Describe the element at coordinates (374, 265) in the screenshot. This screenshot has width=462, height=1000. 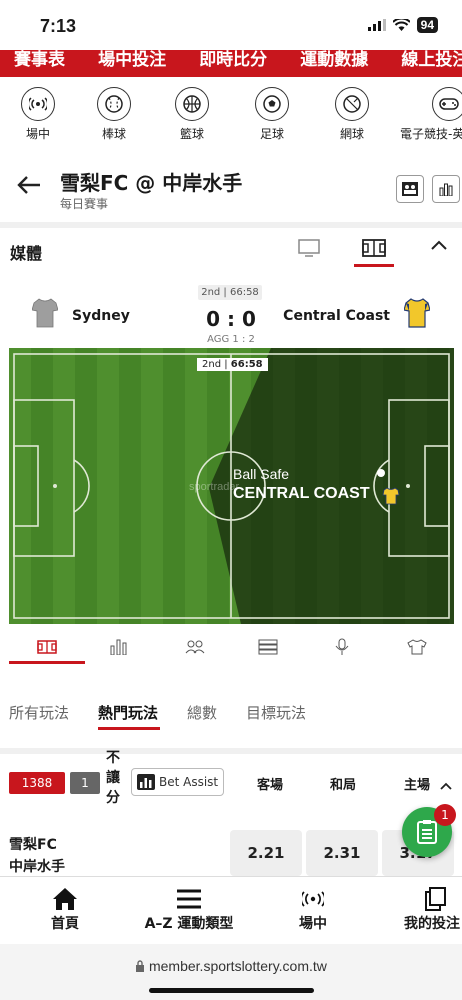
I see `media-tab-underline` at that location.